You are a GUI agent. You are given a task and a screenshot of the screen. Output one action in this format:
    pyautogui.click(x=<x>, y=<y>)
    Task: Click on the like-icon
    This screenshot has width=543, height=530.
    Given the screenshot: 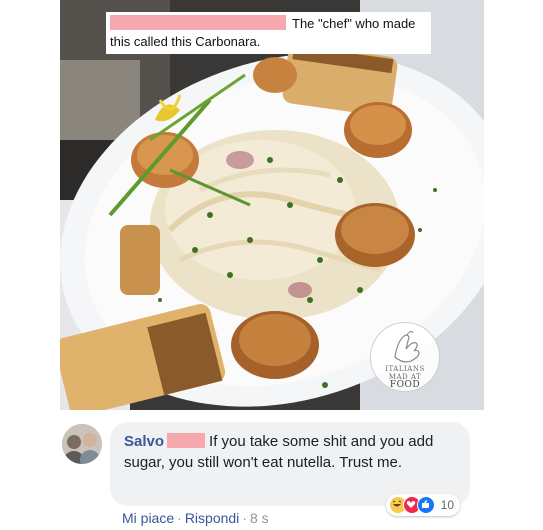 What is the action you would take?
    pyautogui.click(x=425, y=505)
    